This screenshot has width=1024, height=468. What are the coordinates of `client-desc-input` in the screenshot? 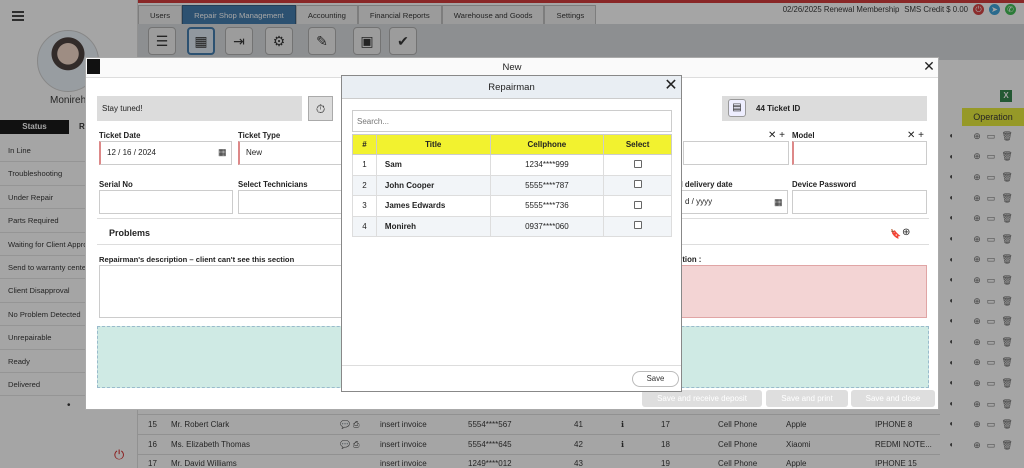 It's located at (802, 291).